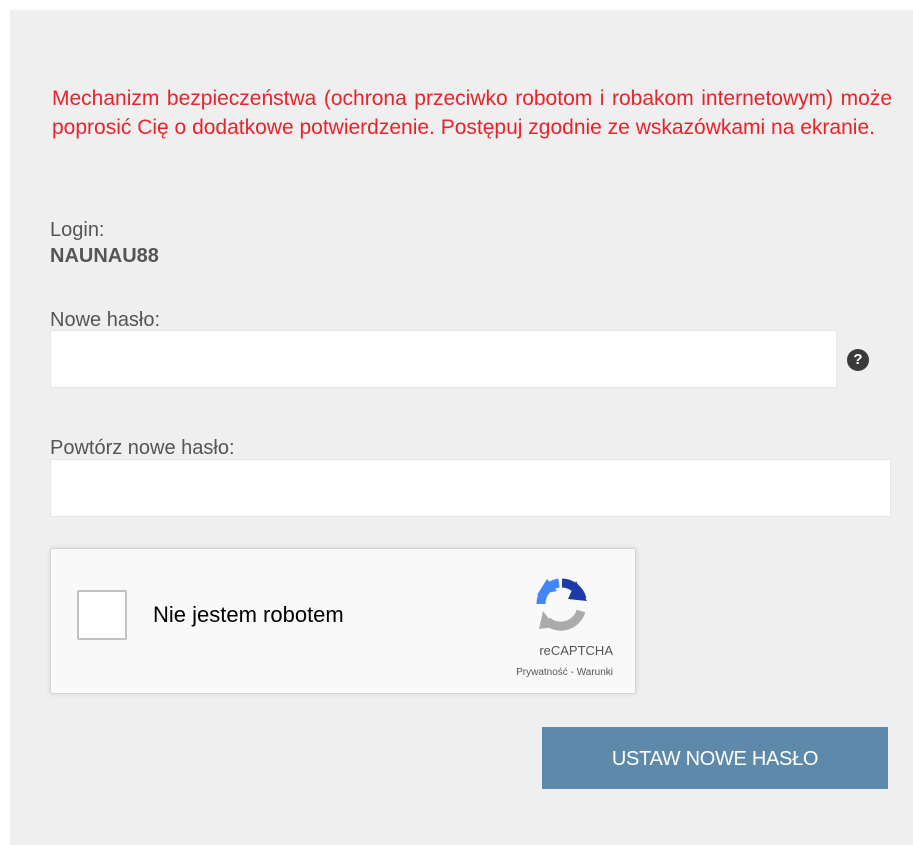 The width and height of the screenshot is (913, 845). What do you see at coordinates (576, 650) in the screenshot?
I see `recaptcha-brand: reCAPTCHA` at bounding box center [576, 650].